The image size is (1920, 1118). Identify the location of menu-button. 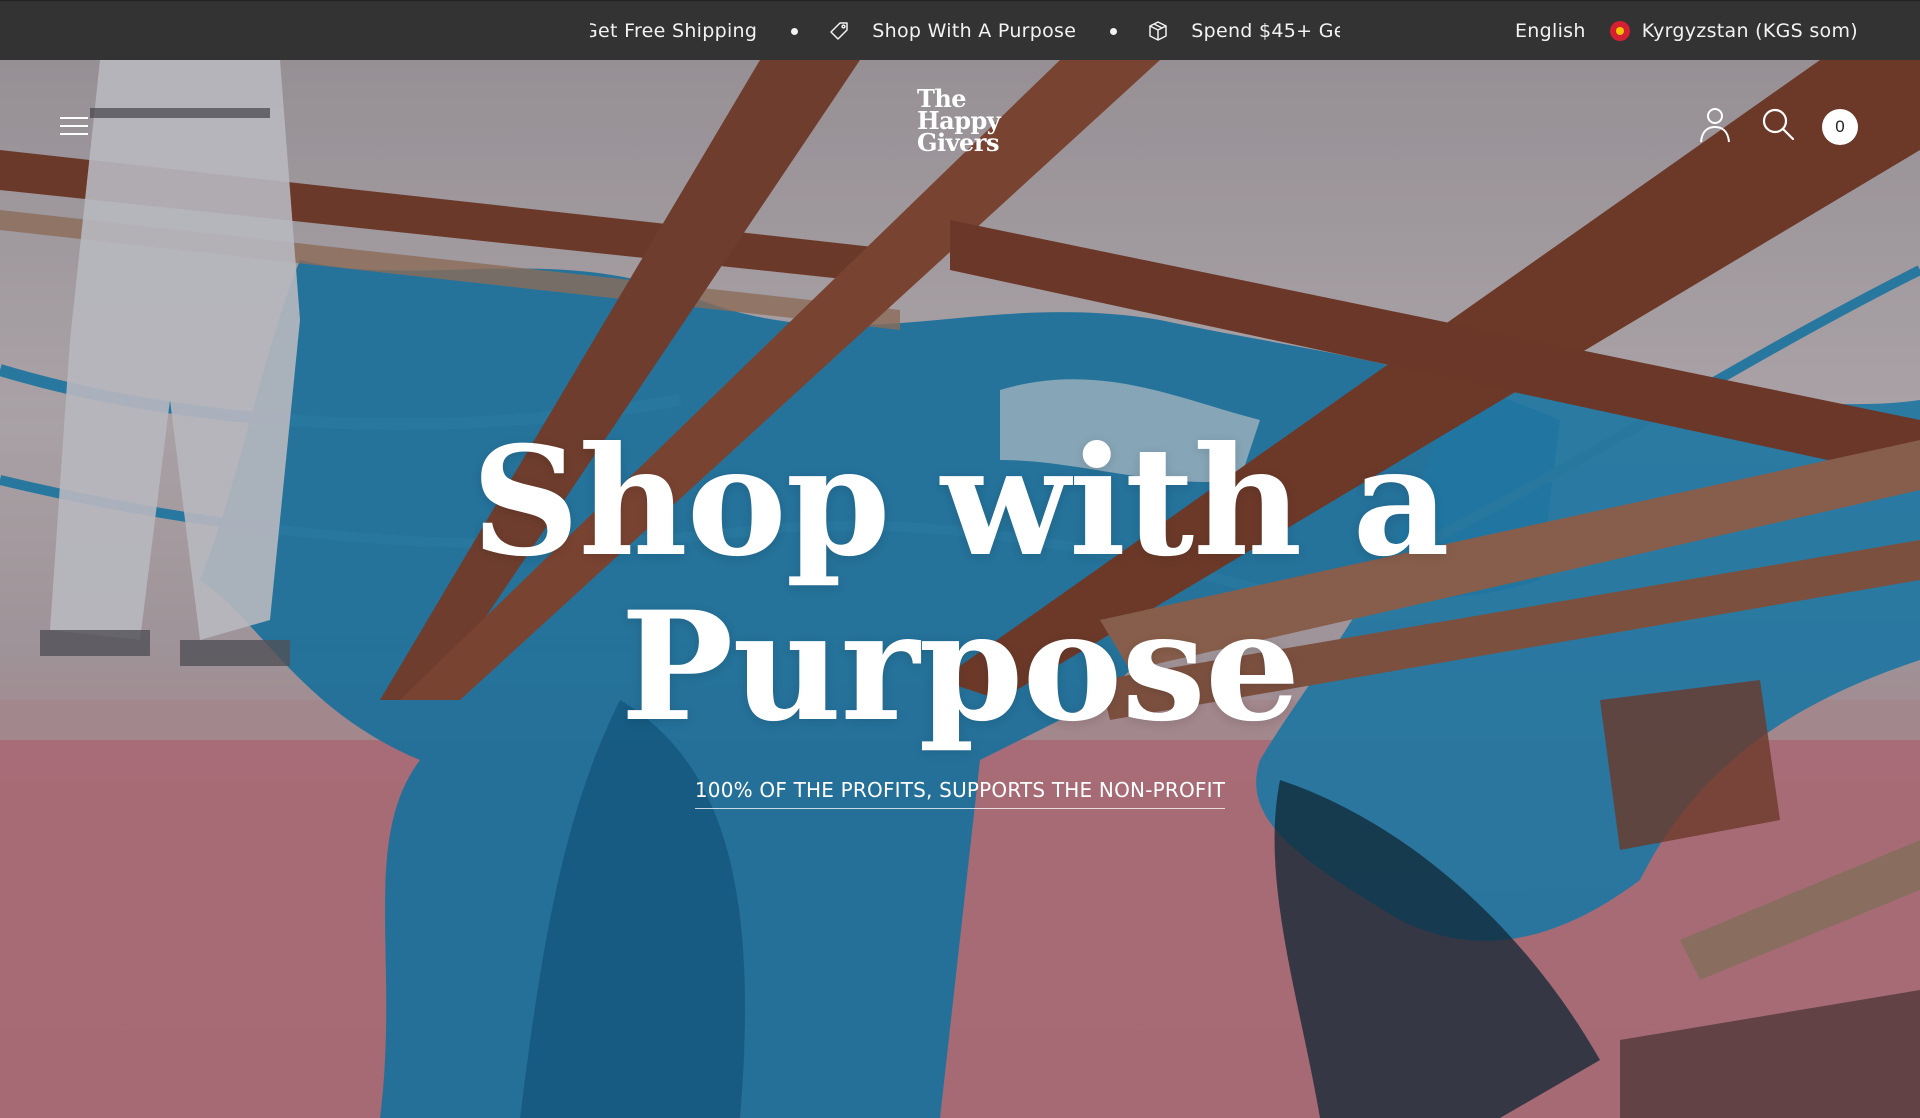
(75, 128).